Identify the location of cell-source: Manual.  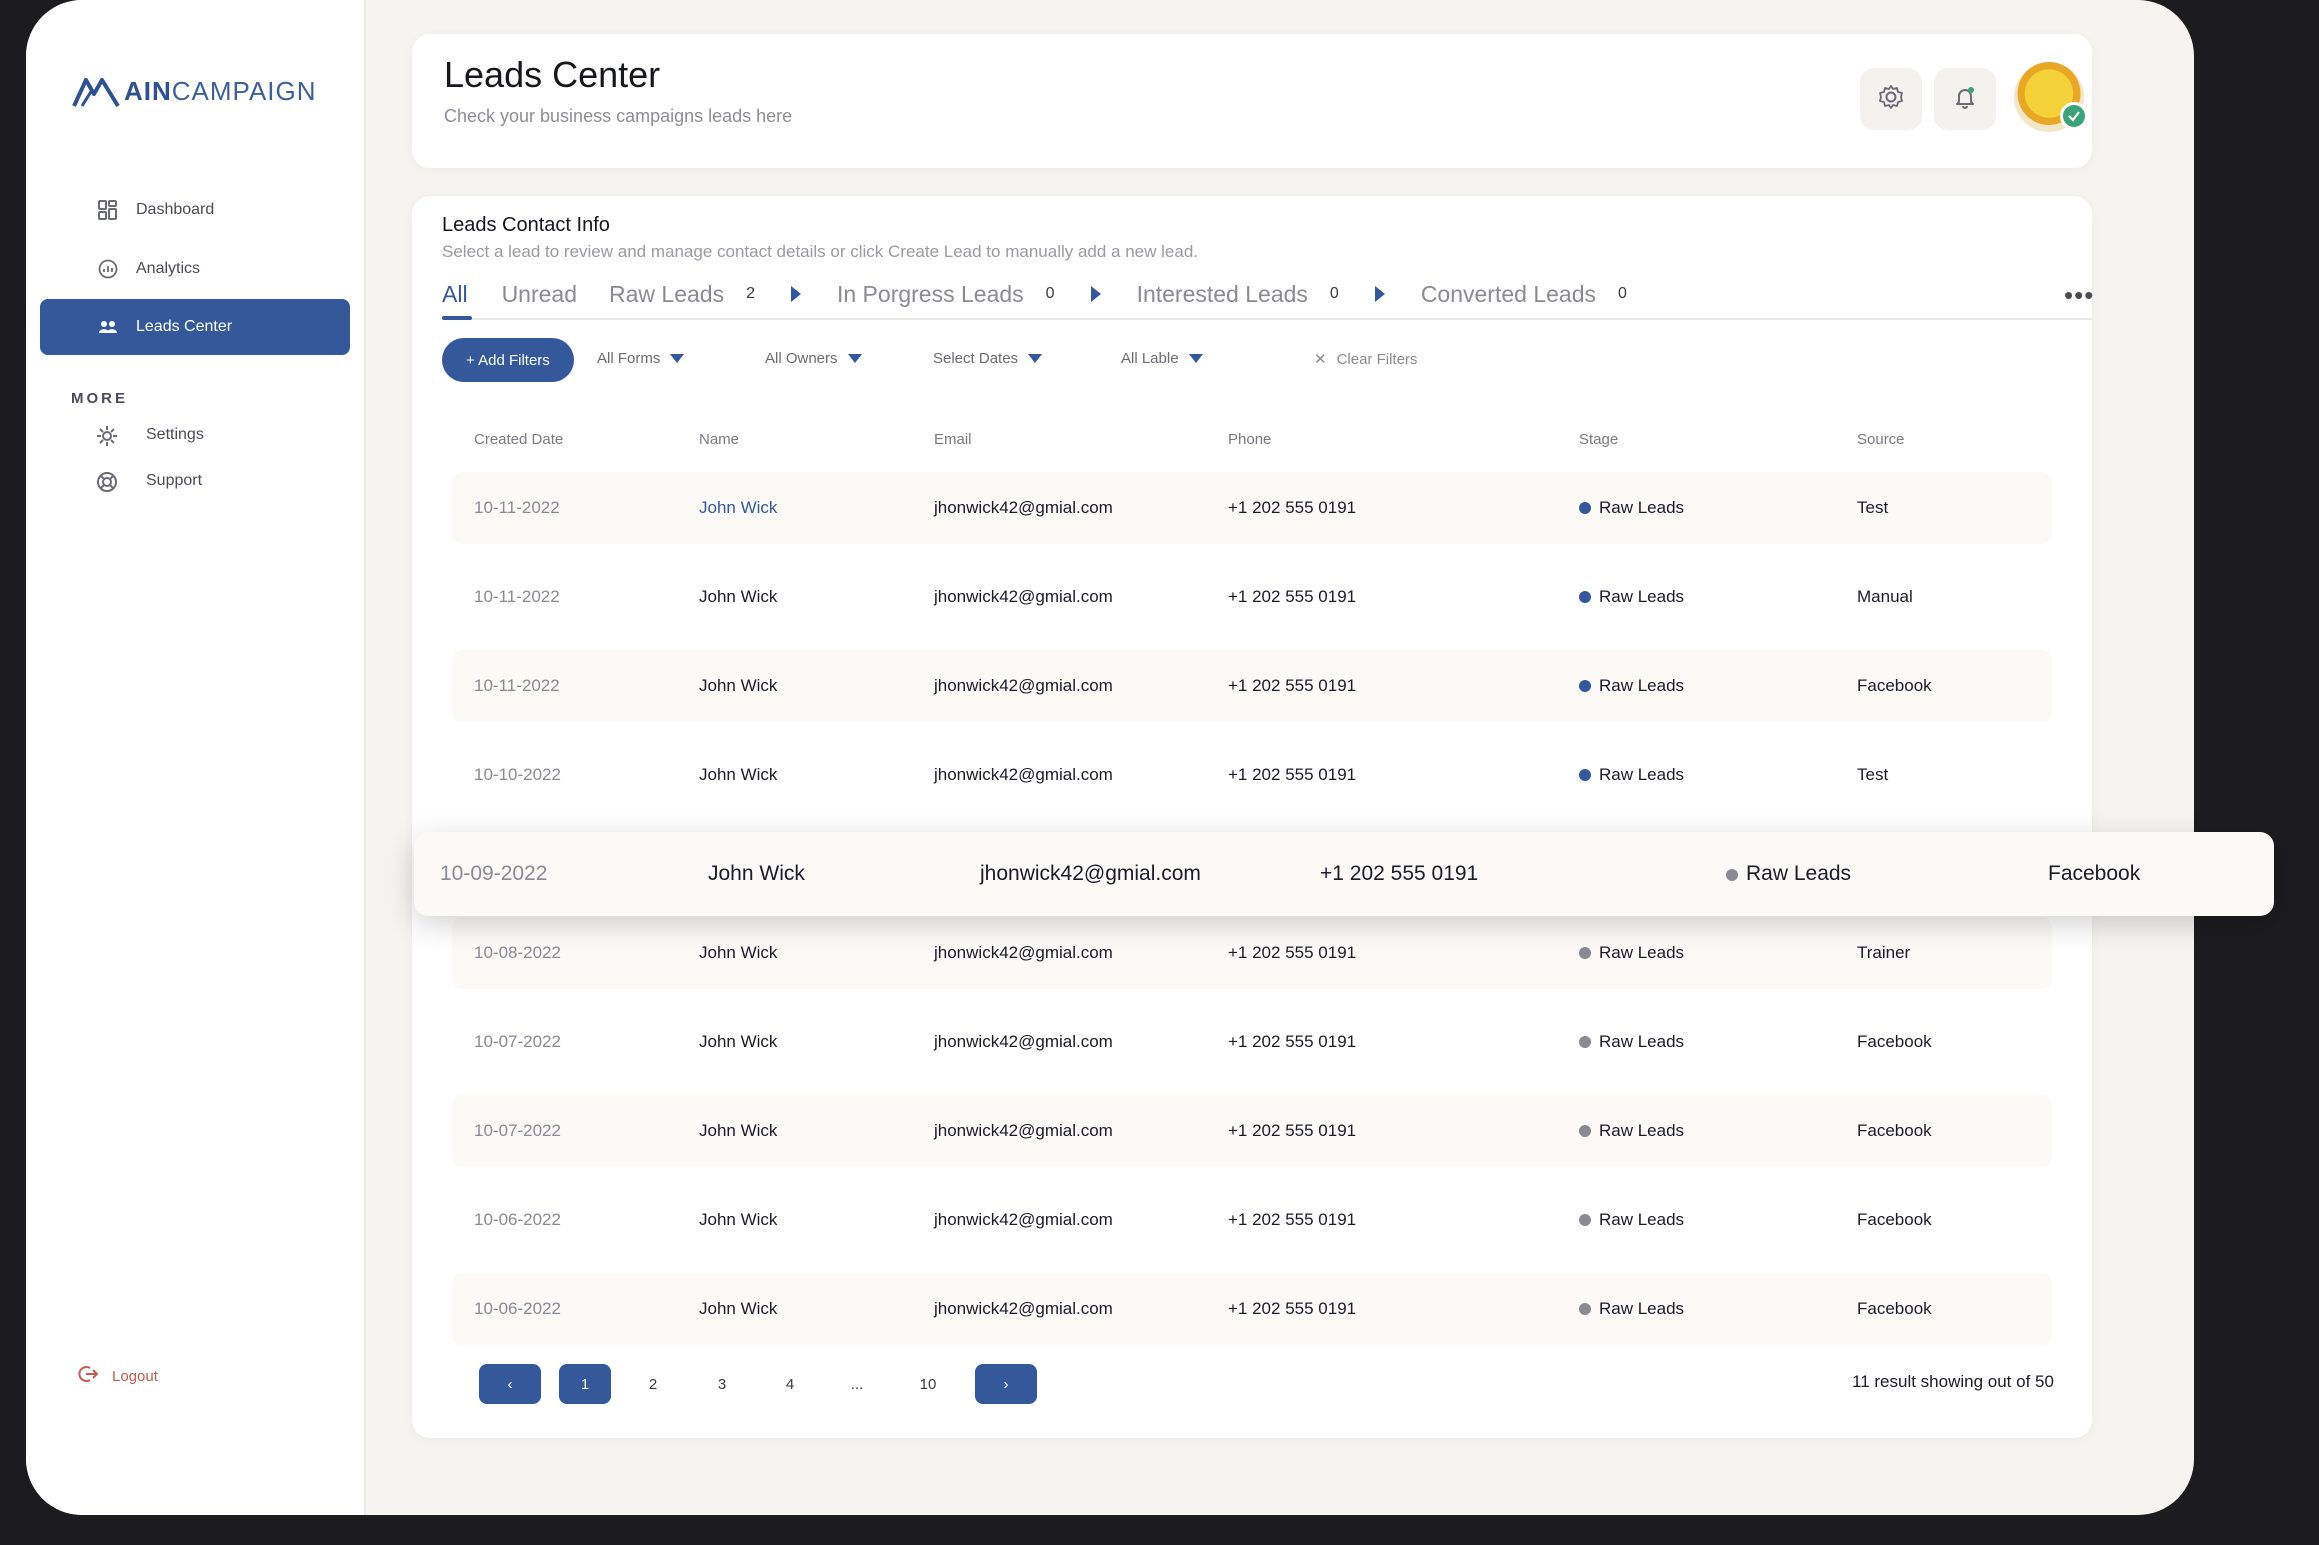
(1885, 596).